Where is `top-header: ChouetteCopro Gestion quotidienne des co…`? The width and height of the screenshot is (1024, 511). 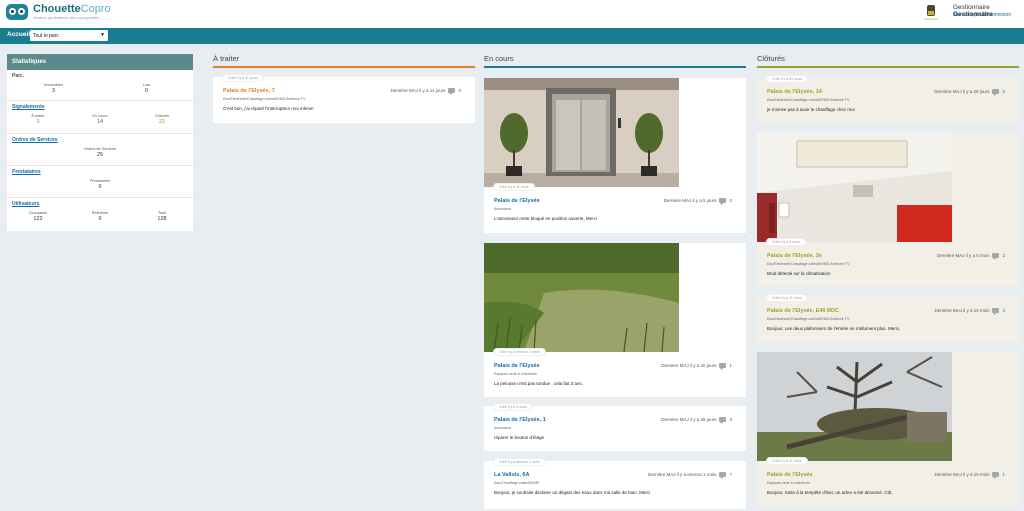 top-header: ChouetteCopro Gestion quotidienne des co… is located at coordinates (512, 14).